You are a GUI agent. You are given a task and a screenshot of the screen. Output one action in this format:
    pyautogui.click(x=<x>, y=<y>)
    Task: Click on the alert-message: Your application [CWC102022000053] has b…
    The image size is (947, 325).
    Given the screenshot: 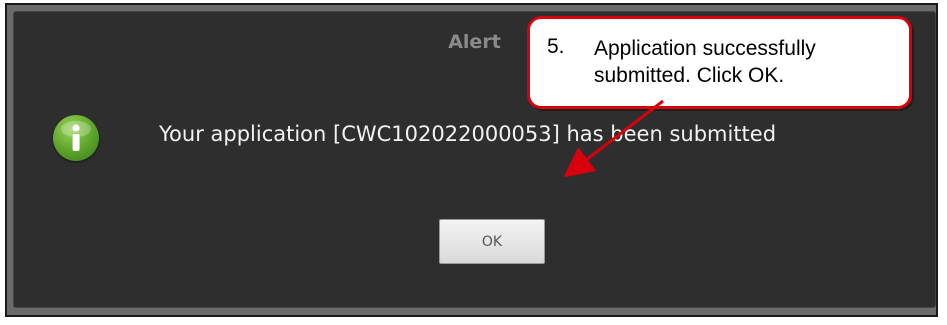 What is the action you would take?
    pyautogui.click(x=468, y=134)
    